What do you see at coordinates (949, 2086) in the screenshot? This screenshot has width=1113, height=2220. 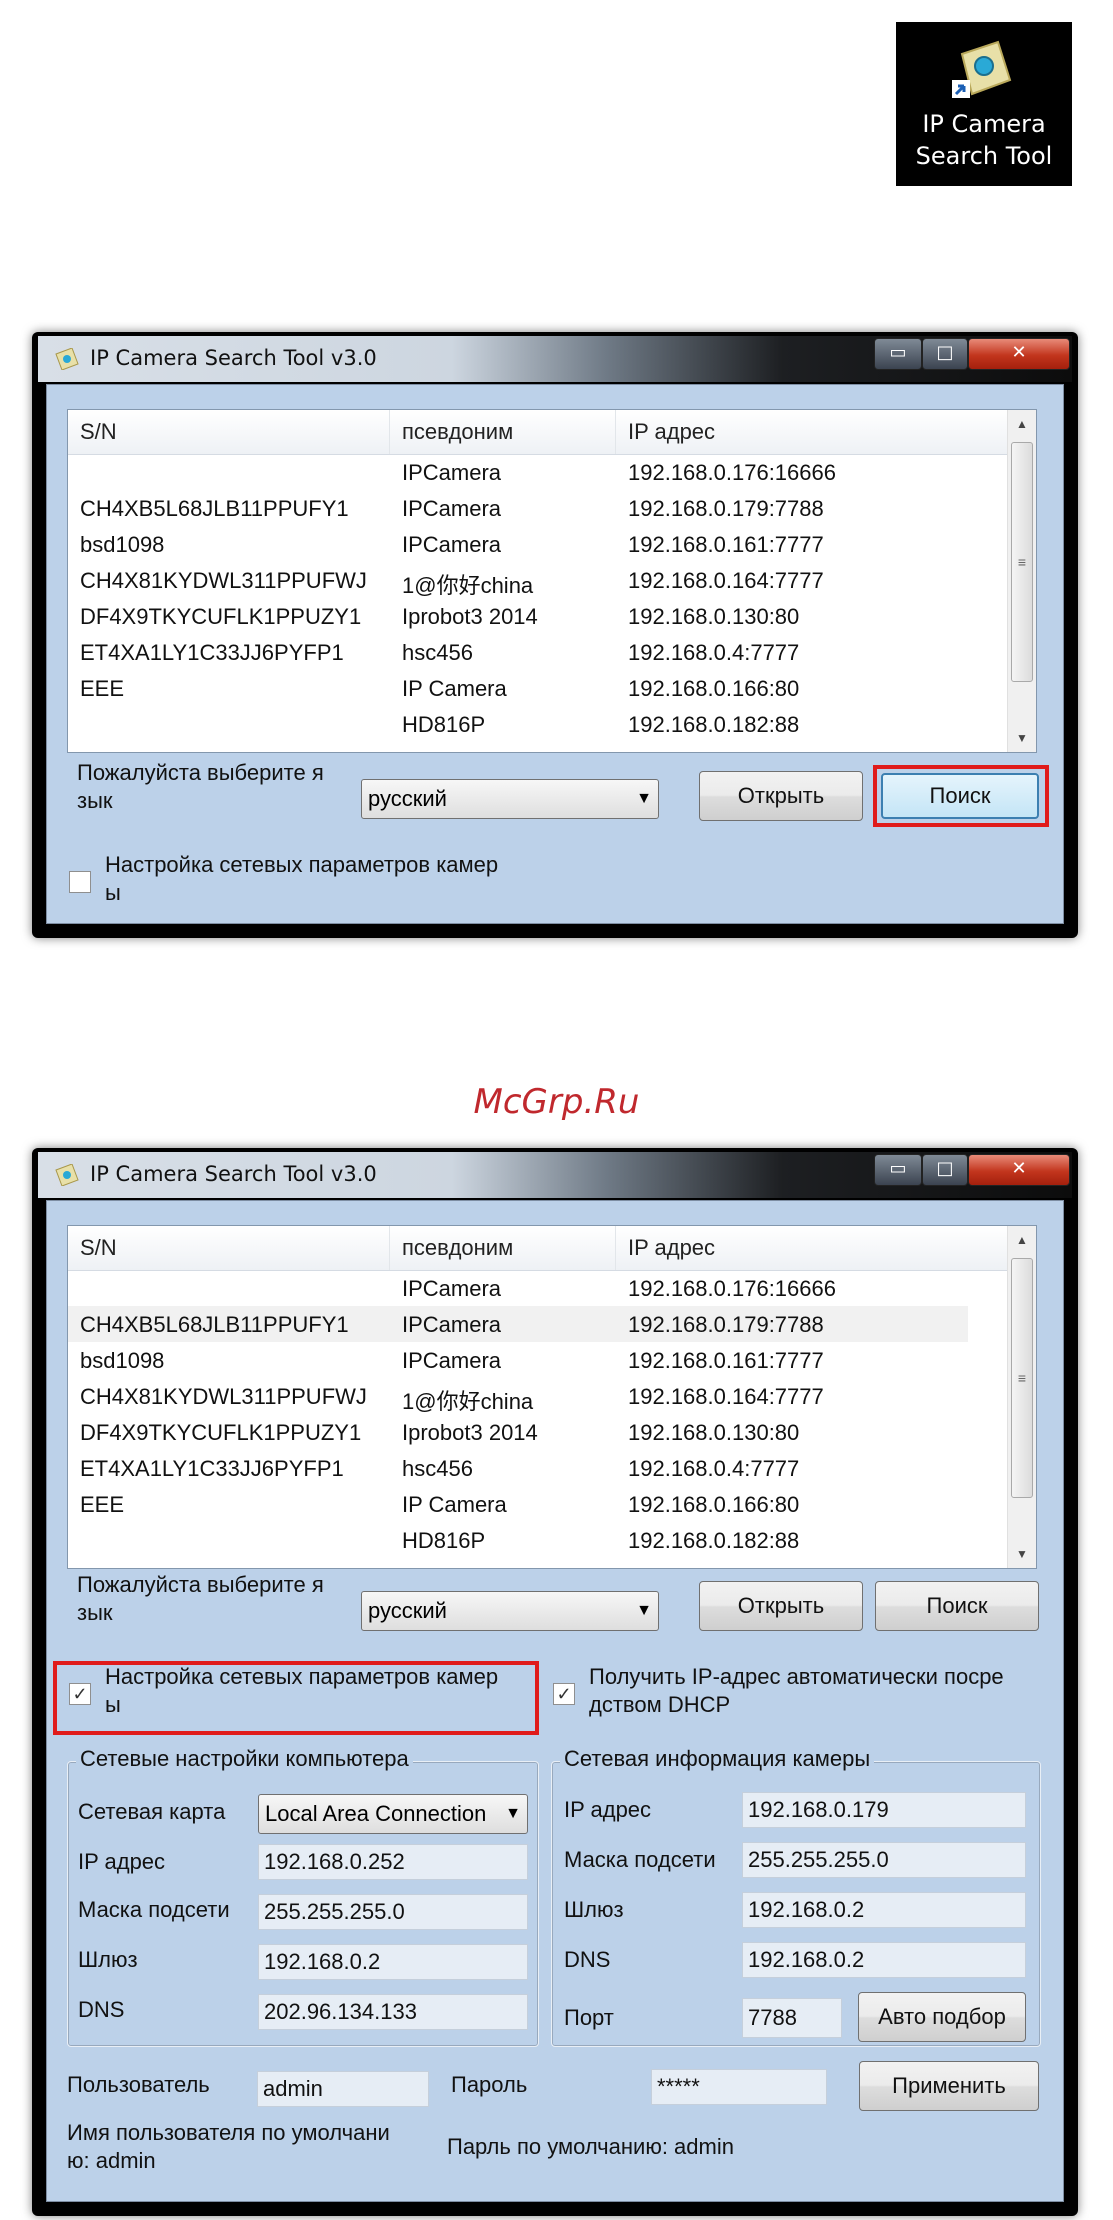 I see `apply-button: Применить` at bounding box center [949, 2086].